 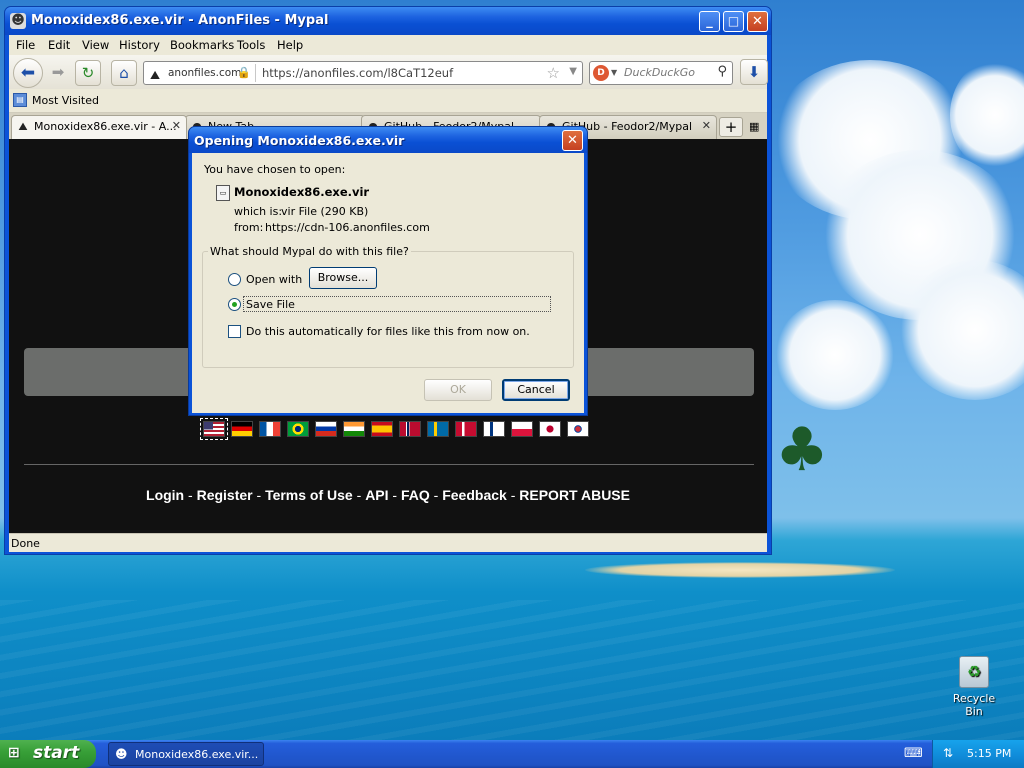 What do you see at coordinates (522, 429) in the screenshot?
I see `flag-pl-icon` at bounding box center [522, 429].